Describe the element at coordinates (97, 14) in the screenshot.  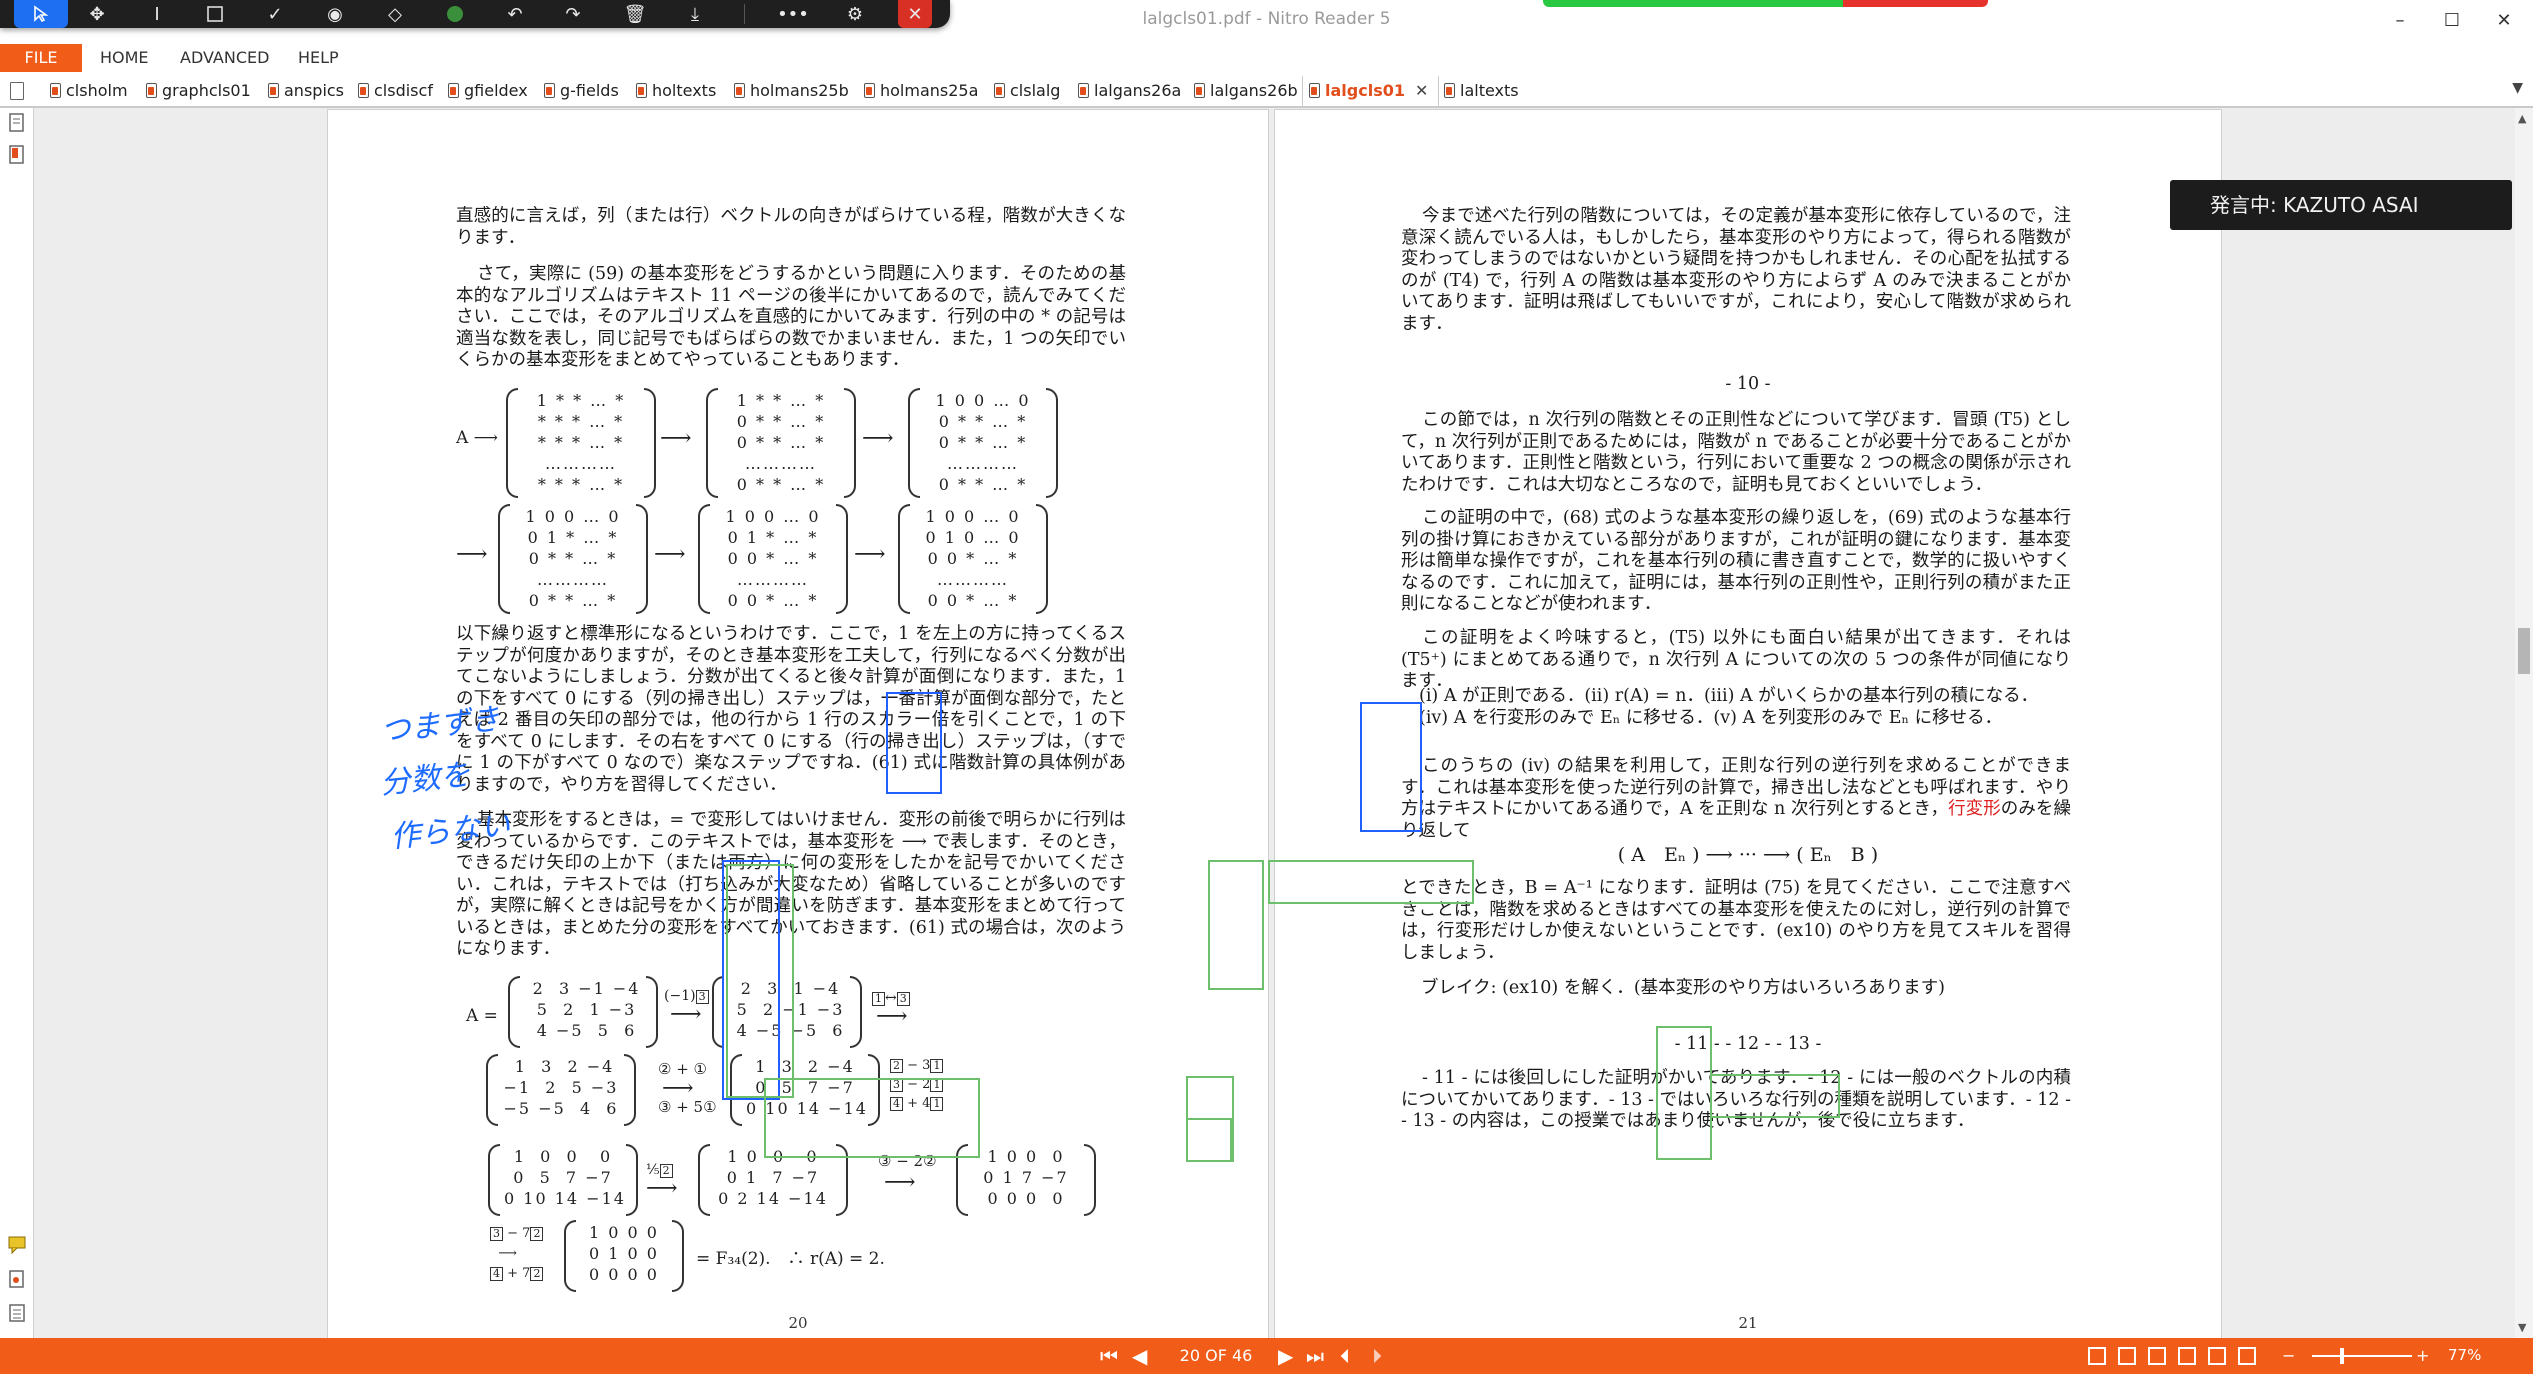
I see `move-icon: ✥` at that location.